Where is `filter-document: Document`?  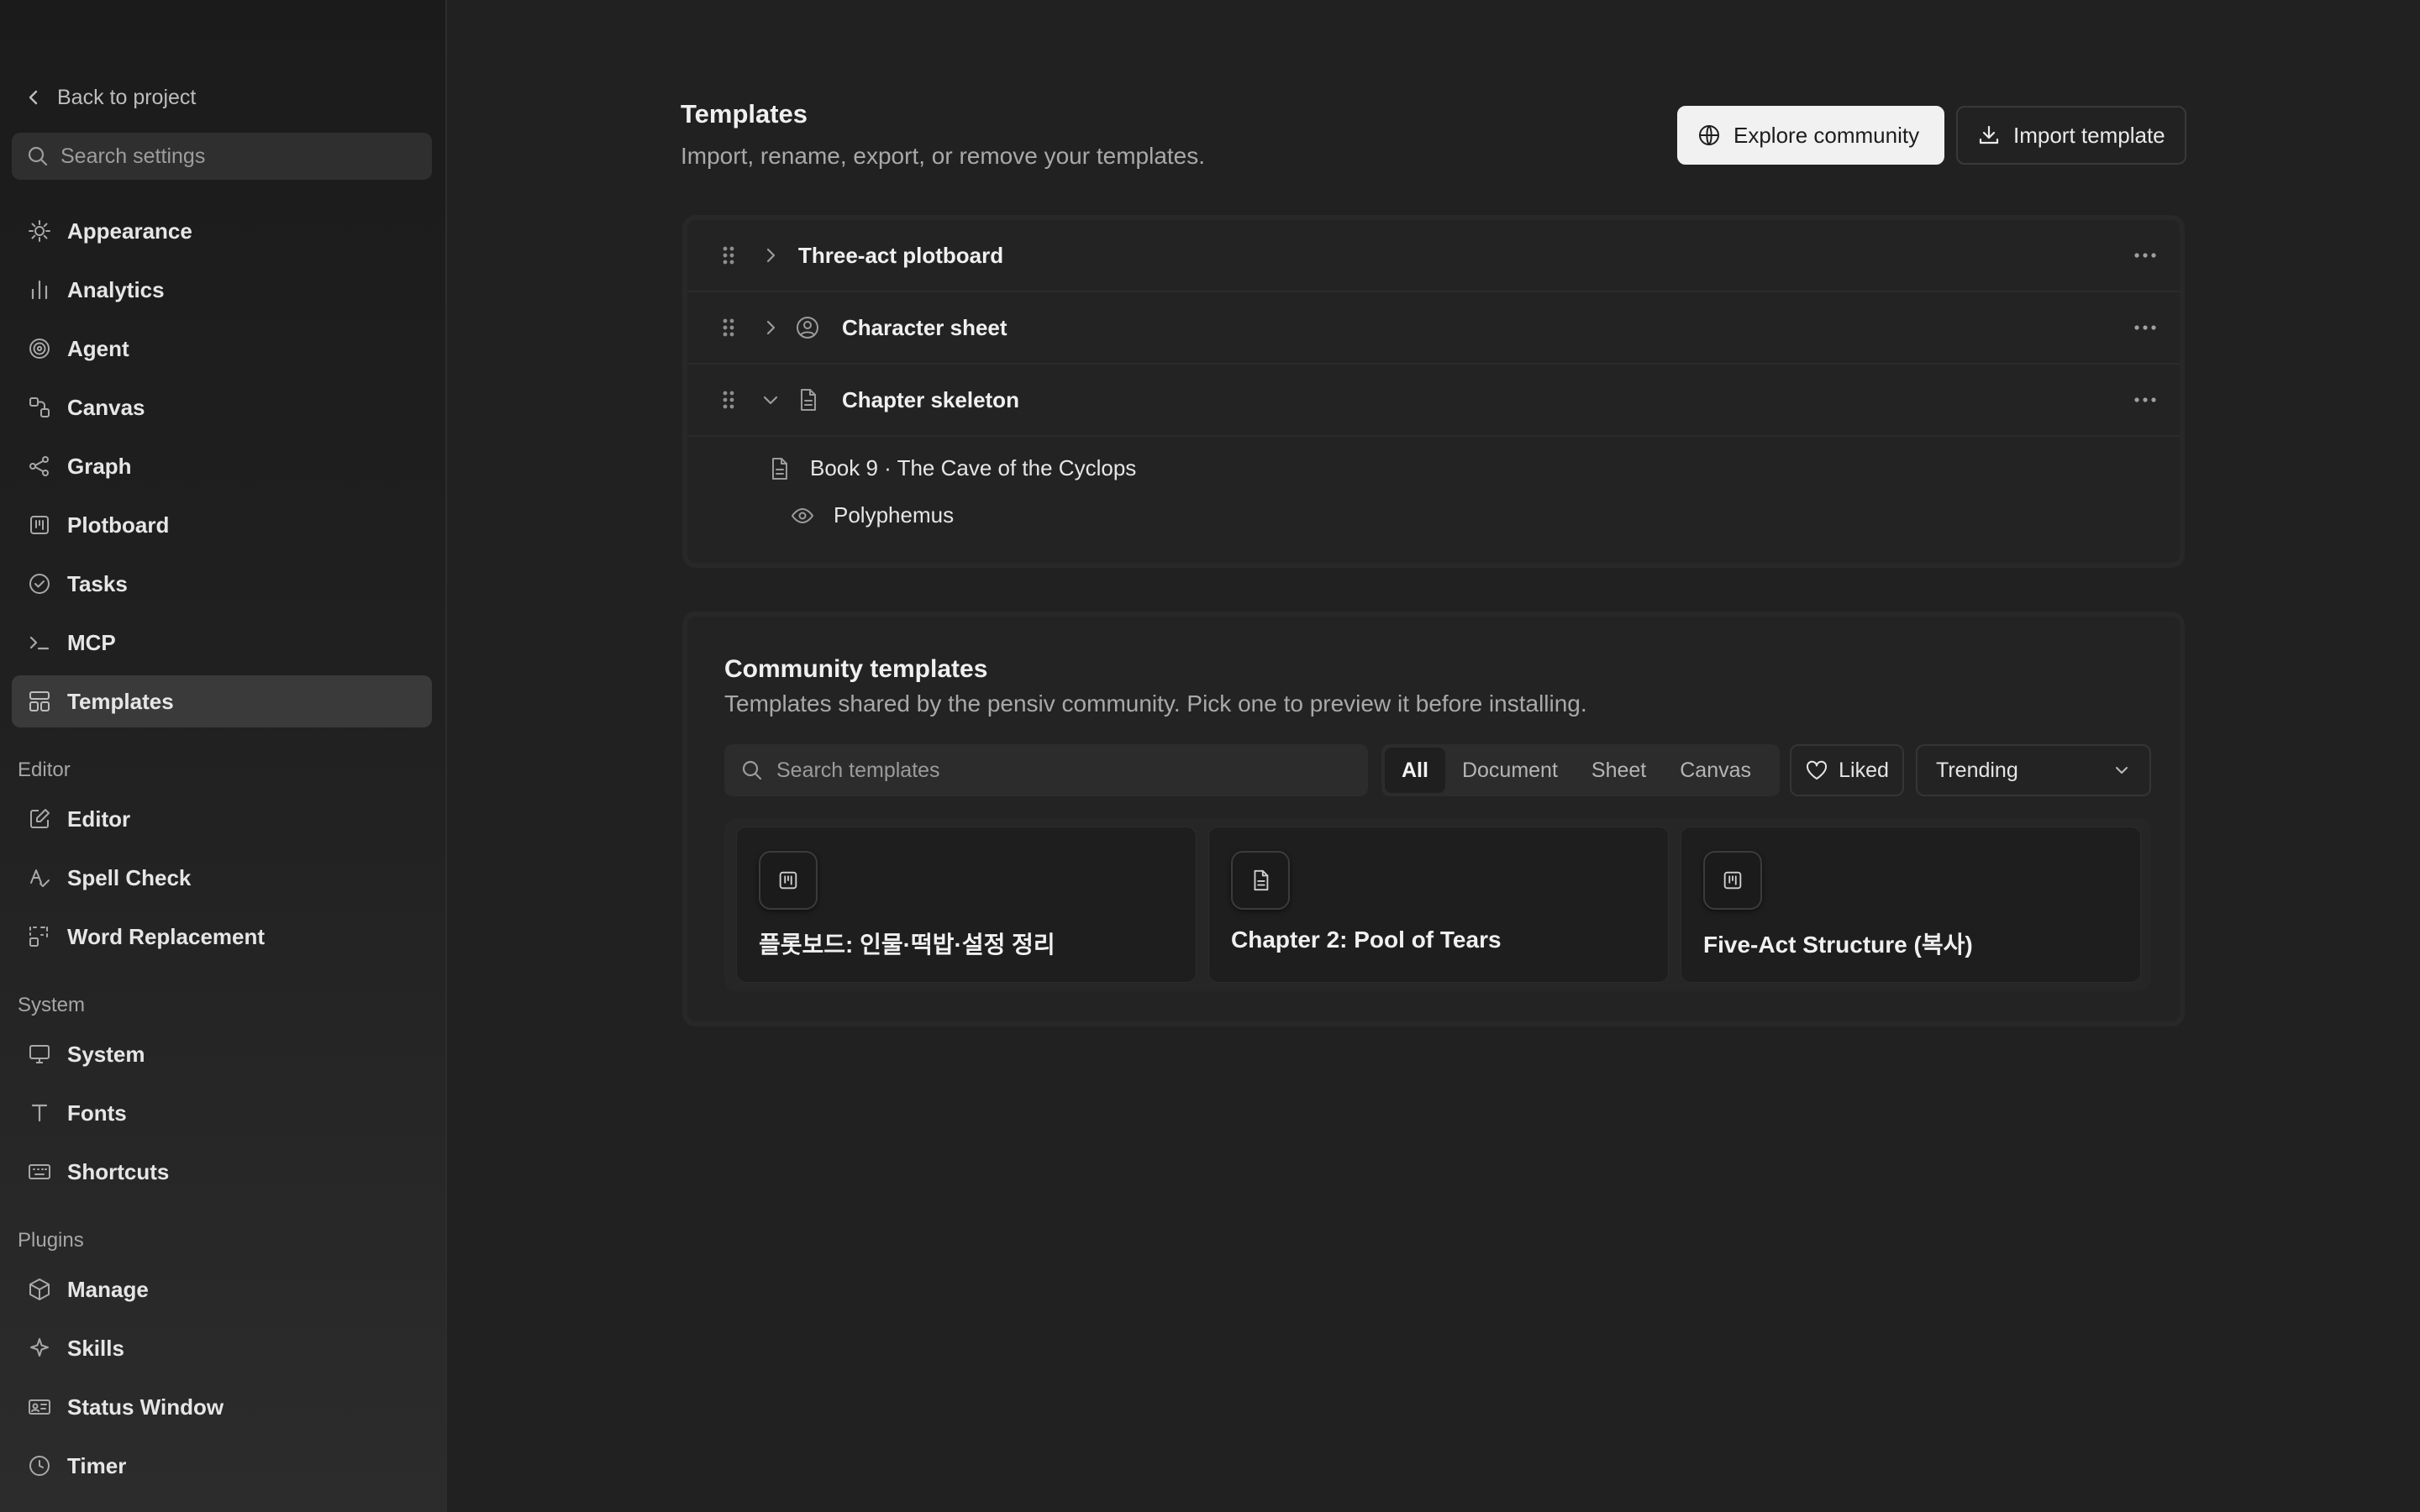 filter-document: Document is located at coordinates (1510, 770).